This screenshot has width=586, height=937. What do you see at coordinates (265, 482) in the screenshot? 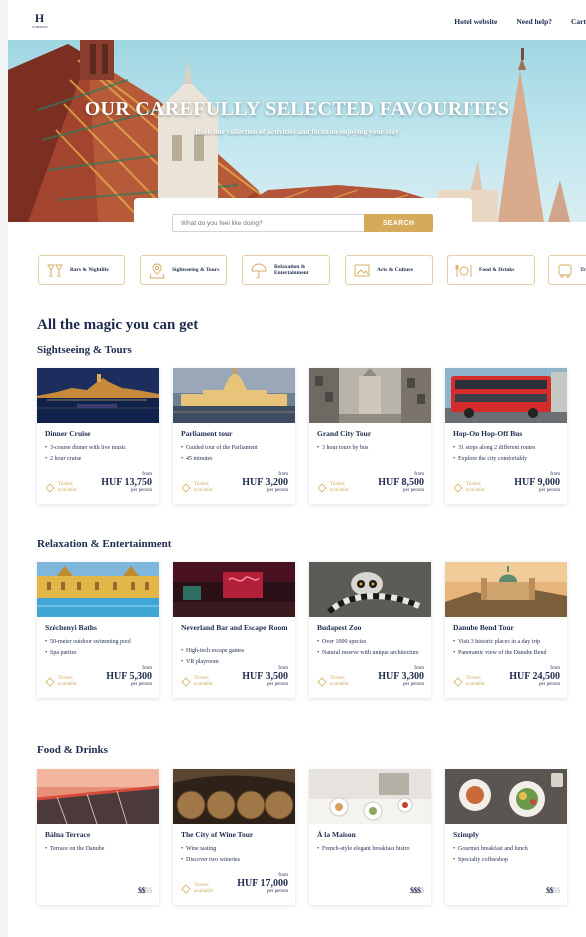
I see `price-value: HUF 3,200` at bounding box center [265, 482].